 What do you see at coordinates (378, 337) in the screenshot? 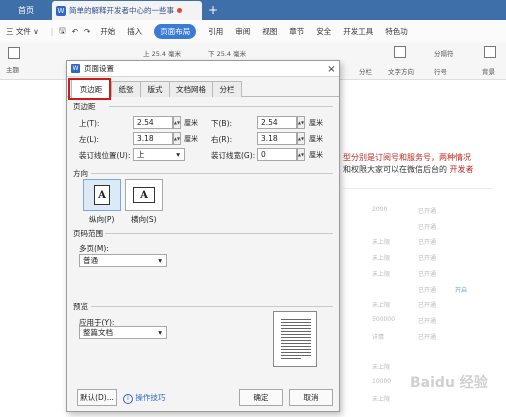
I see `table-cell: 详情` at bounding box center [378, 337].